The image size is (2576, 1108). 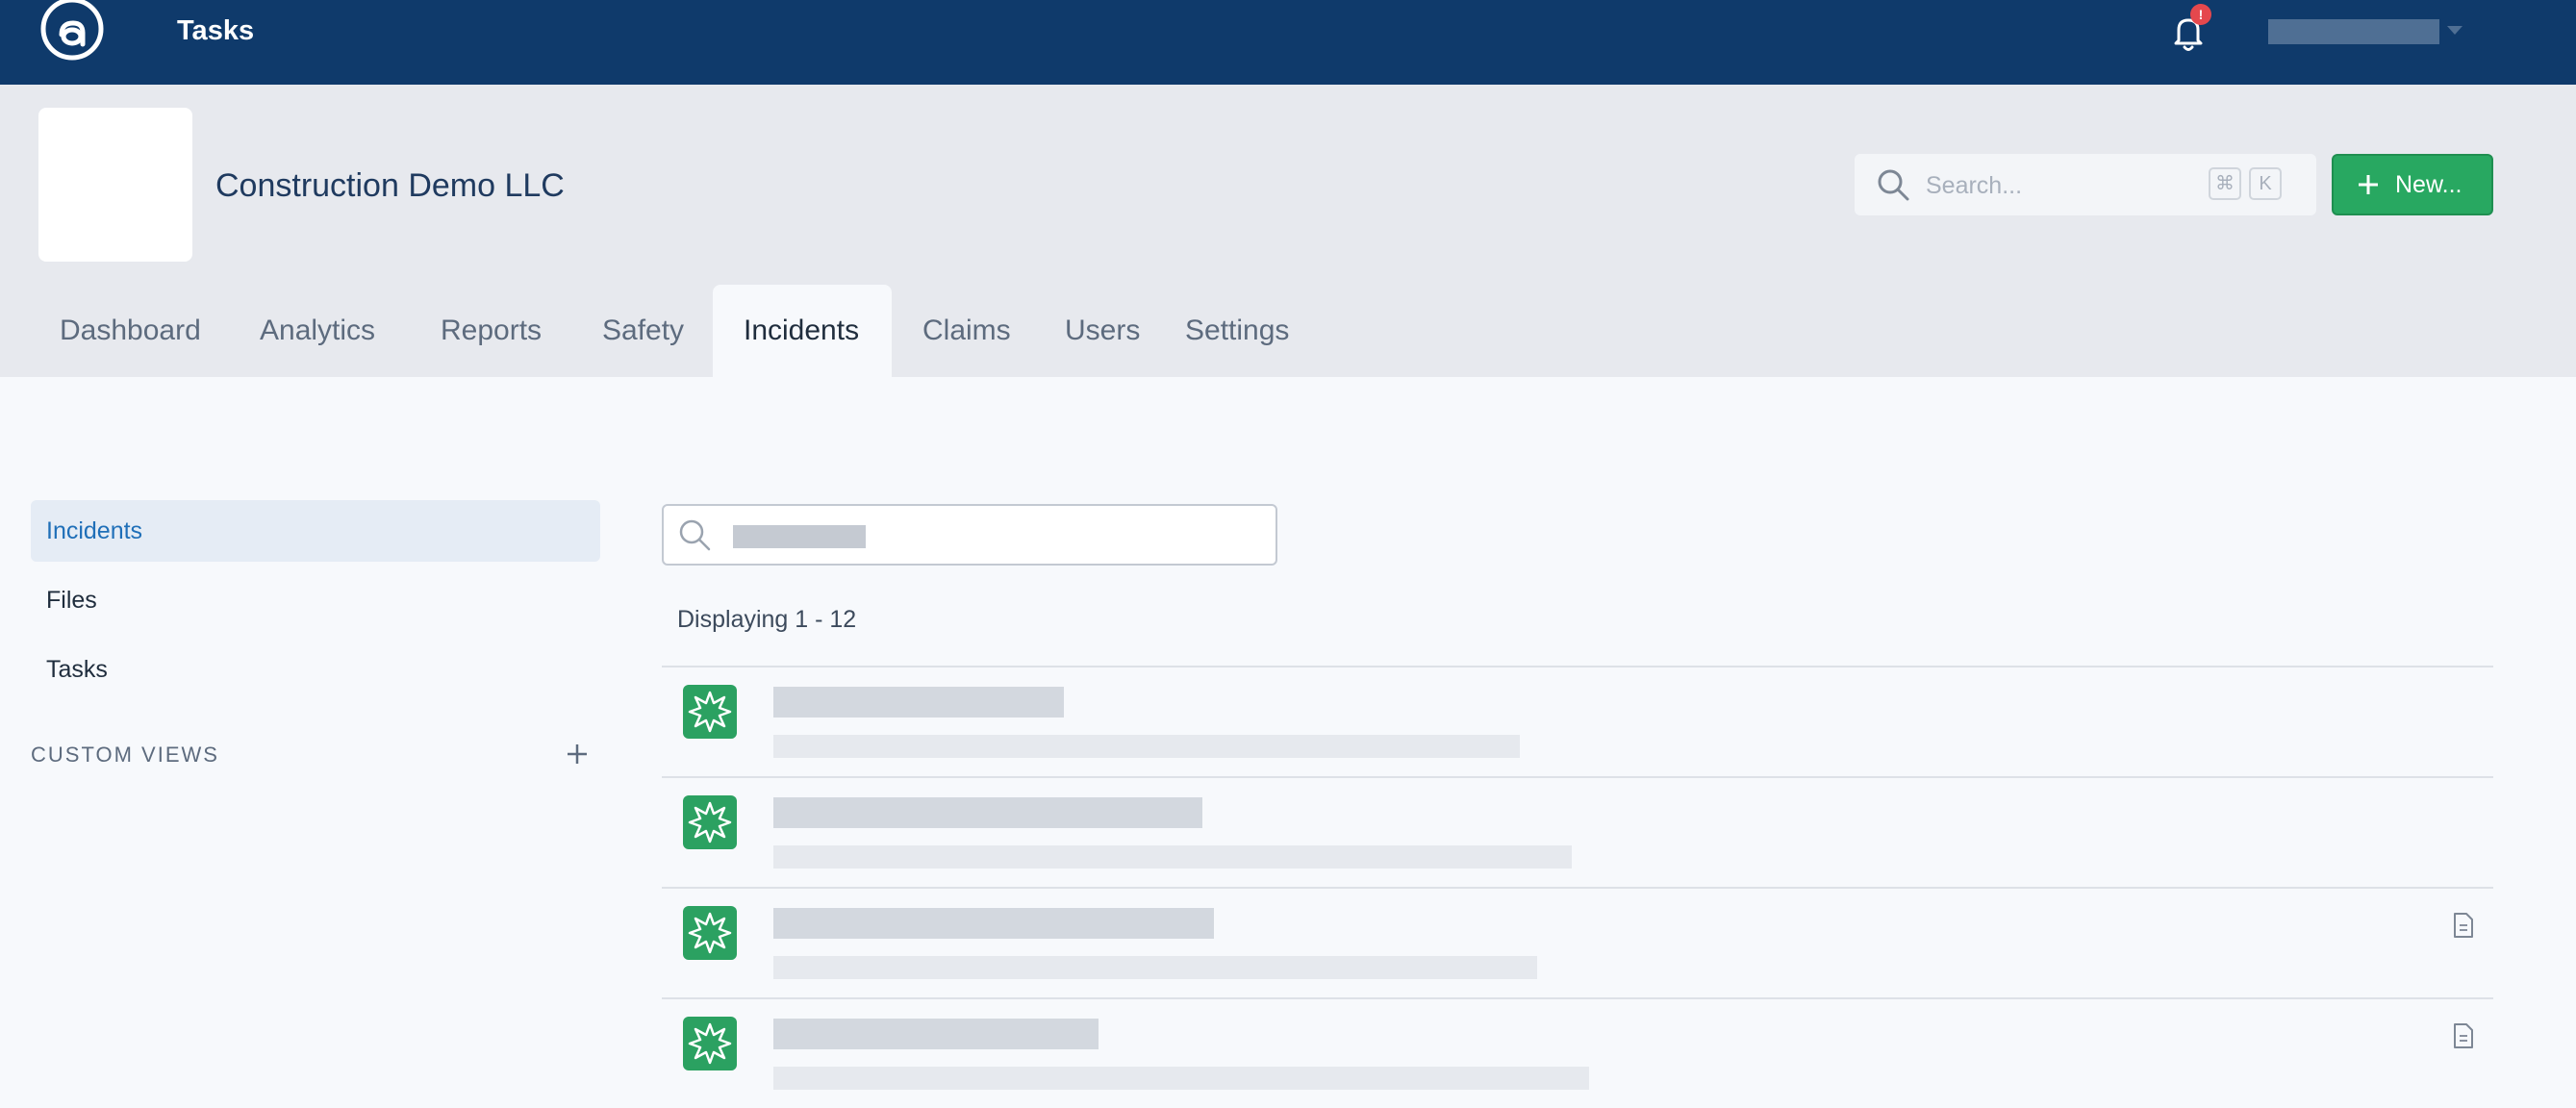 What do you see at coordinates (2225, 183) in the screenshot?
I see `shortcut-modifier-key: ⌘` at bounding box center [2225, 183].